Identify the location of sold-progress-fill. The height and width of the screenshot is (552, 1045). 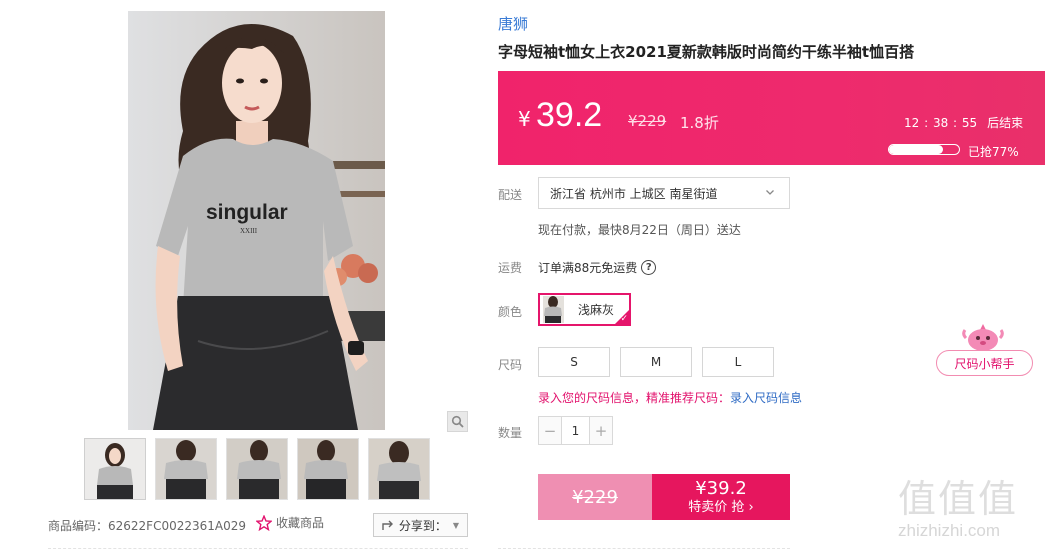
(916, 149).